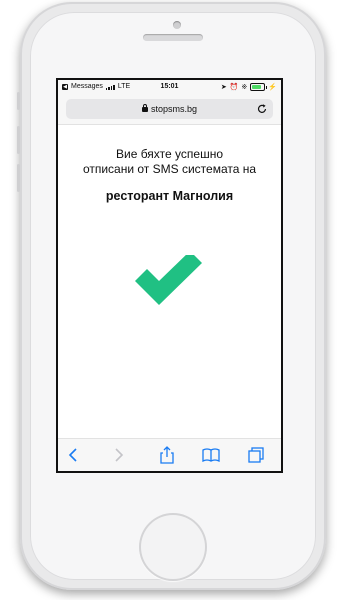  Describe the element at coordinates (262, 109) in the screenshot. I see `reload-icon` at that location.